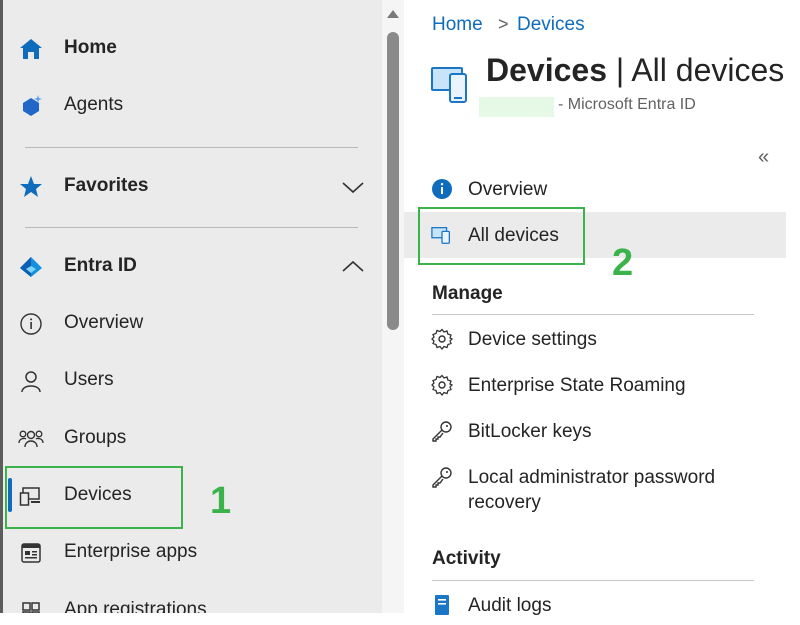  What do you see at coordinates (90, 47) in the screenshot?
I see `sidebar-item-label: Home` at bounding box center [90, 47].